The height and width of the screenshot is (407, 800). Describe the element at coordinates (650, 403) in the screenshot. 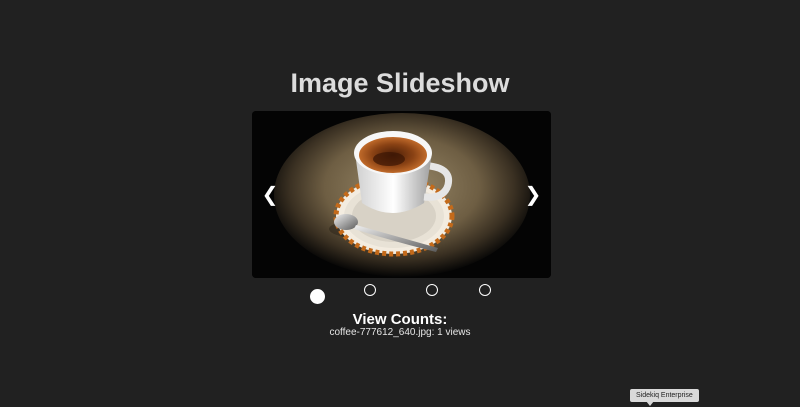

I see `tooltip-arrow` at that location.